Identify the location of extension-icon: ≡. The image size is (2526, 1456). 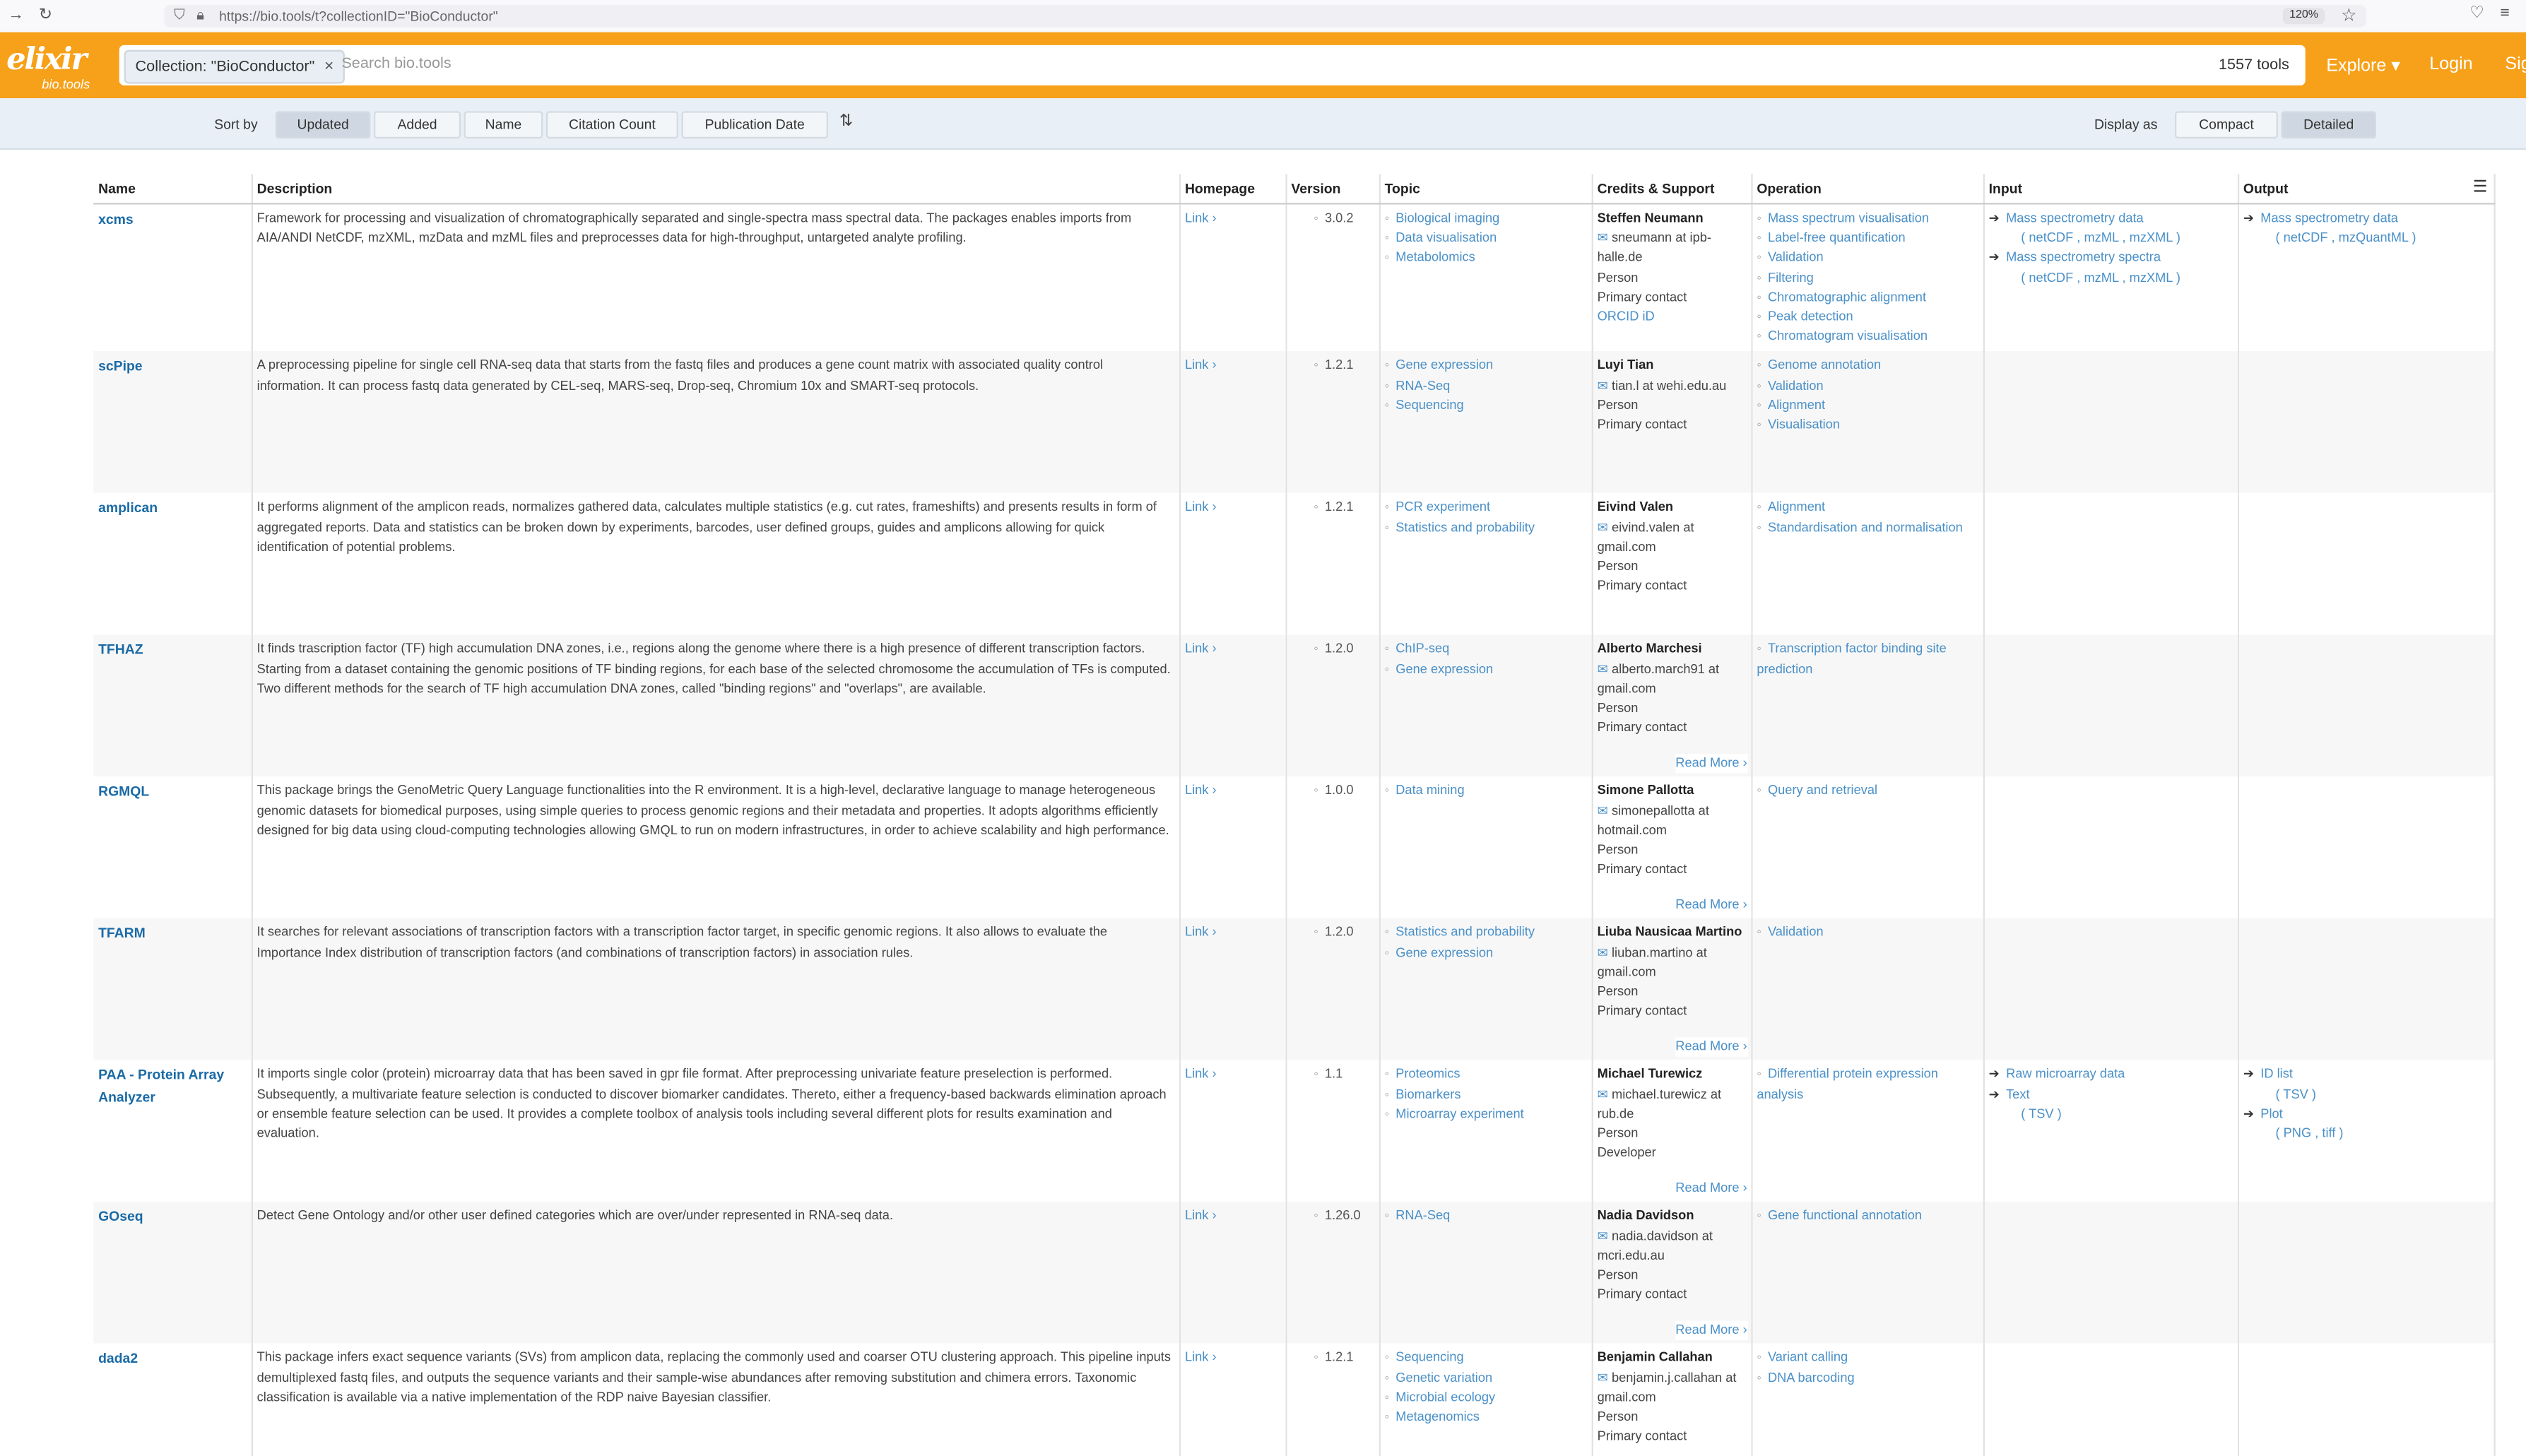
(2506, 14).